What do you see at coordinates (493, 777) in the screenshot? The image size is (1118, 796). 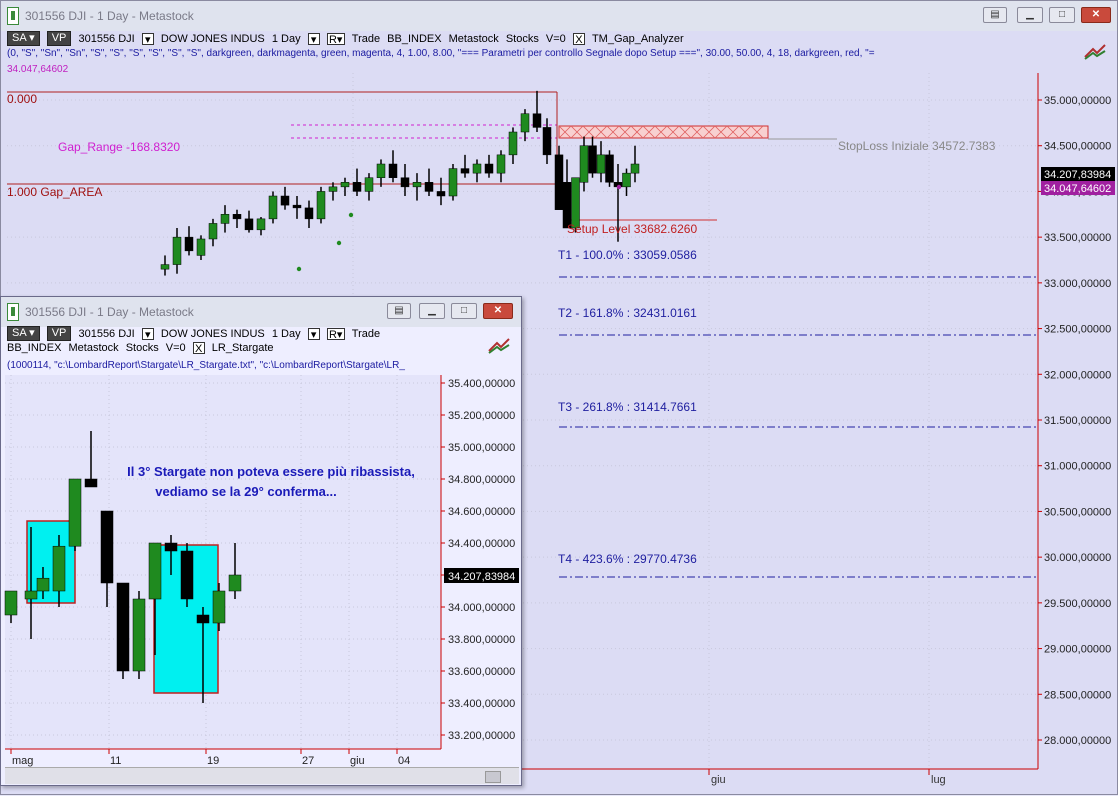 I see `scrollbar-thumb` at bounding box center [493, 777].